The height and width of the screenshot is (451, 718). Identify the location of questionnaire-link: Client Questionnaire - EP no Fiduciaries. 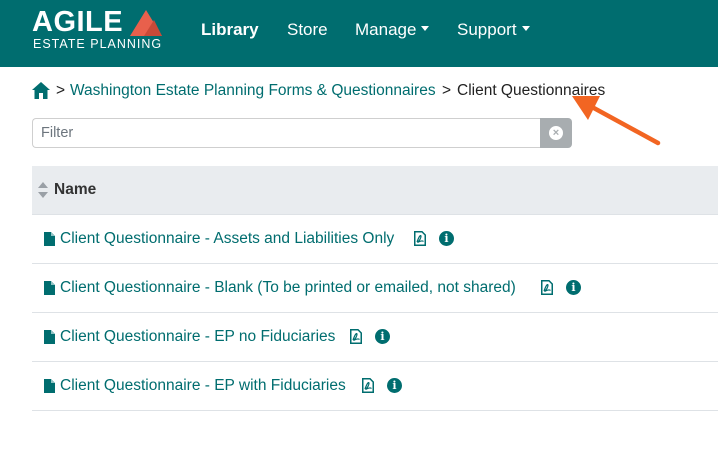
(197, 337).